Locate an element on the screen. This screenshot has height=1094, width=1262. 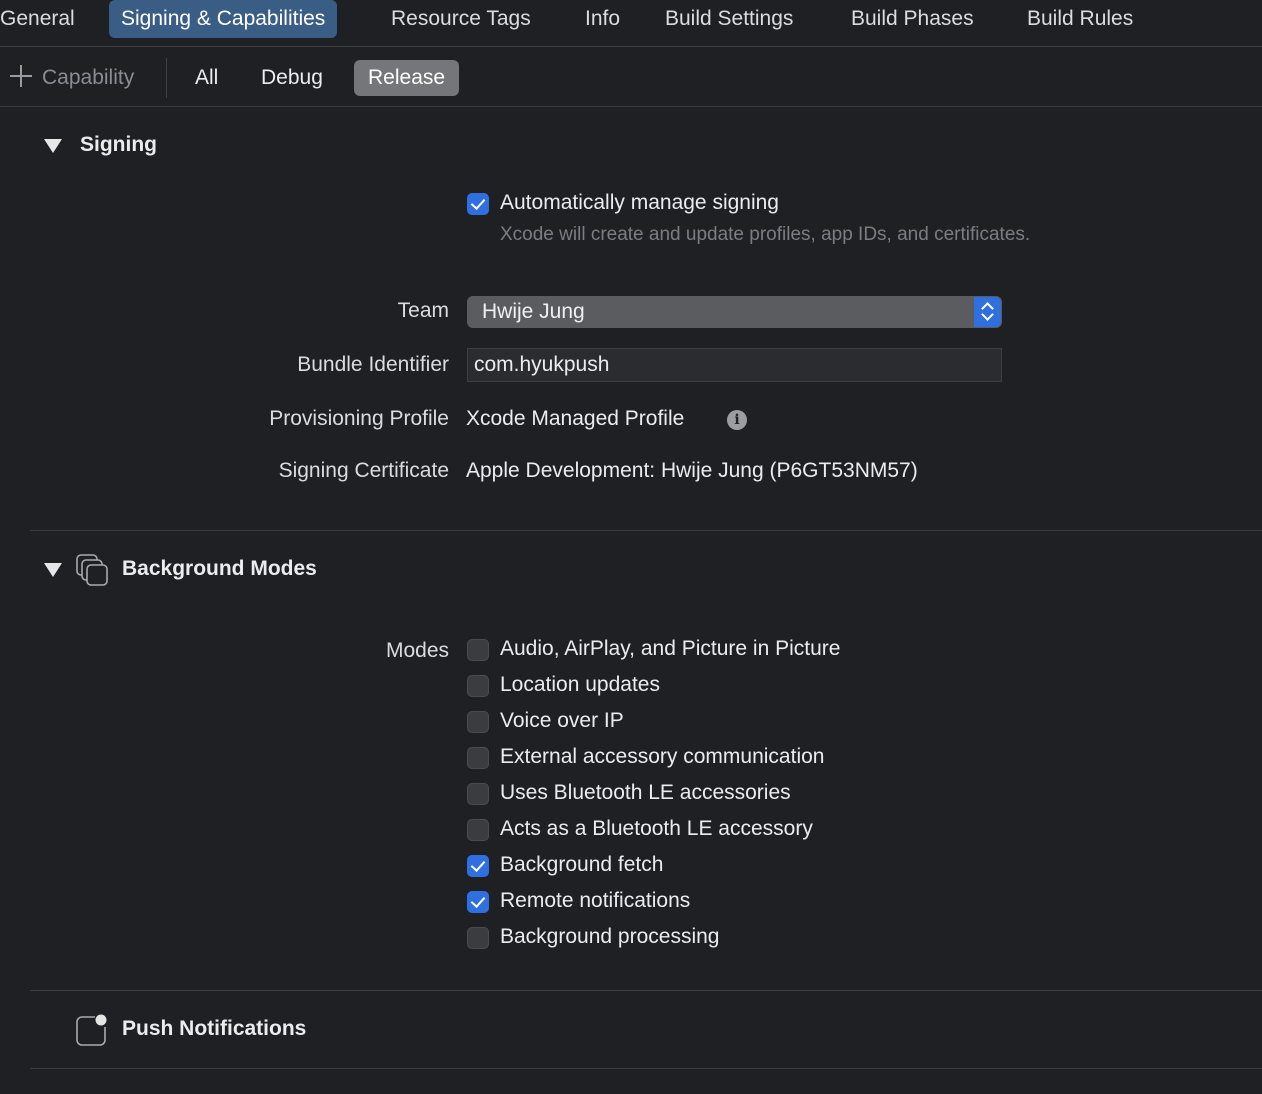
modes-label: Modes is located at coordinates (417, 650).